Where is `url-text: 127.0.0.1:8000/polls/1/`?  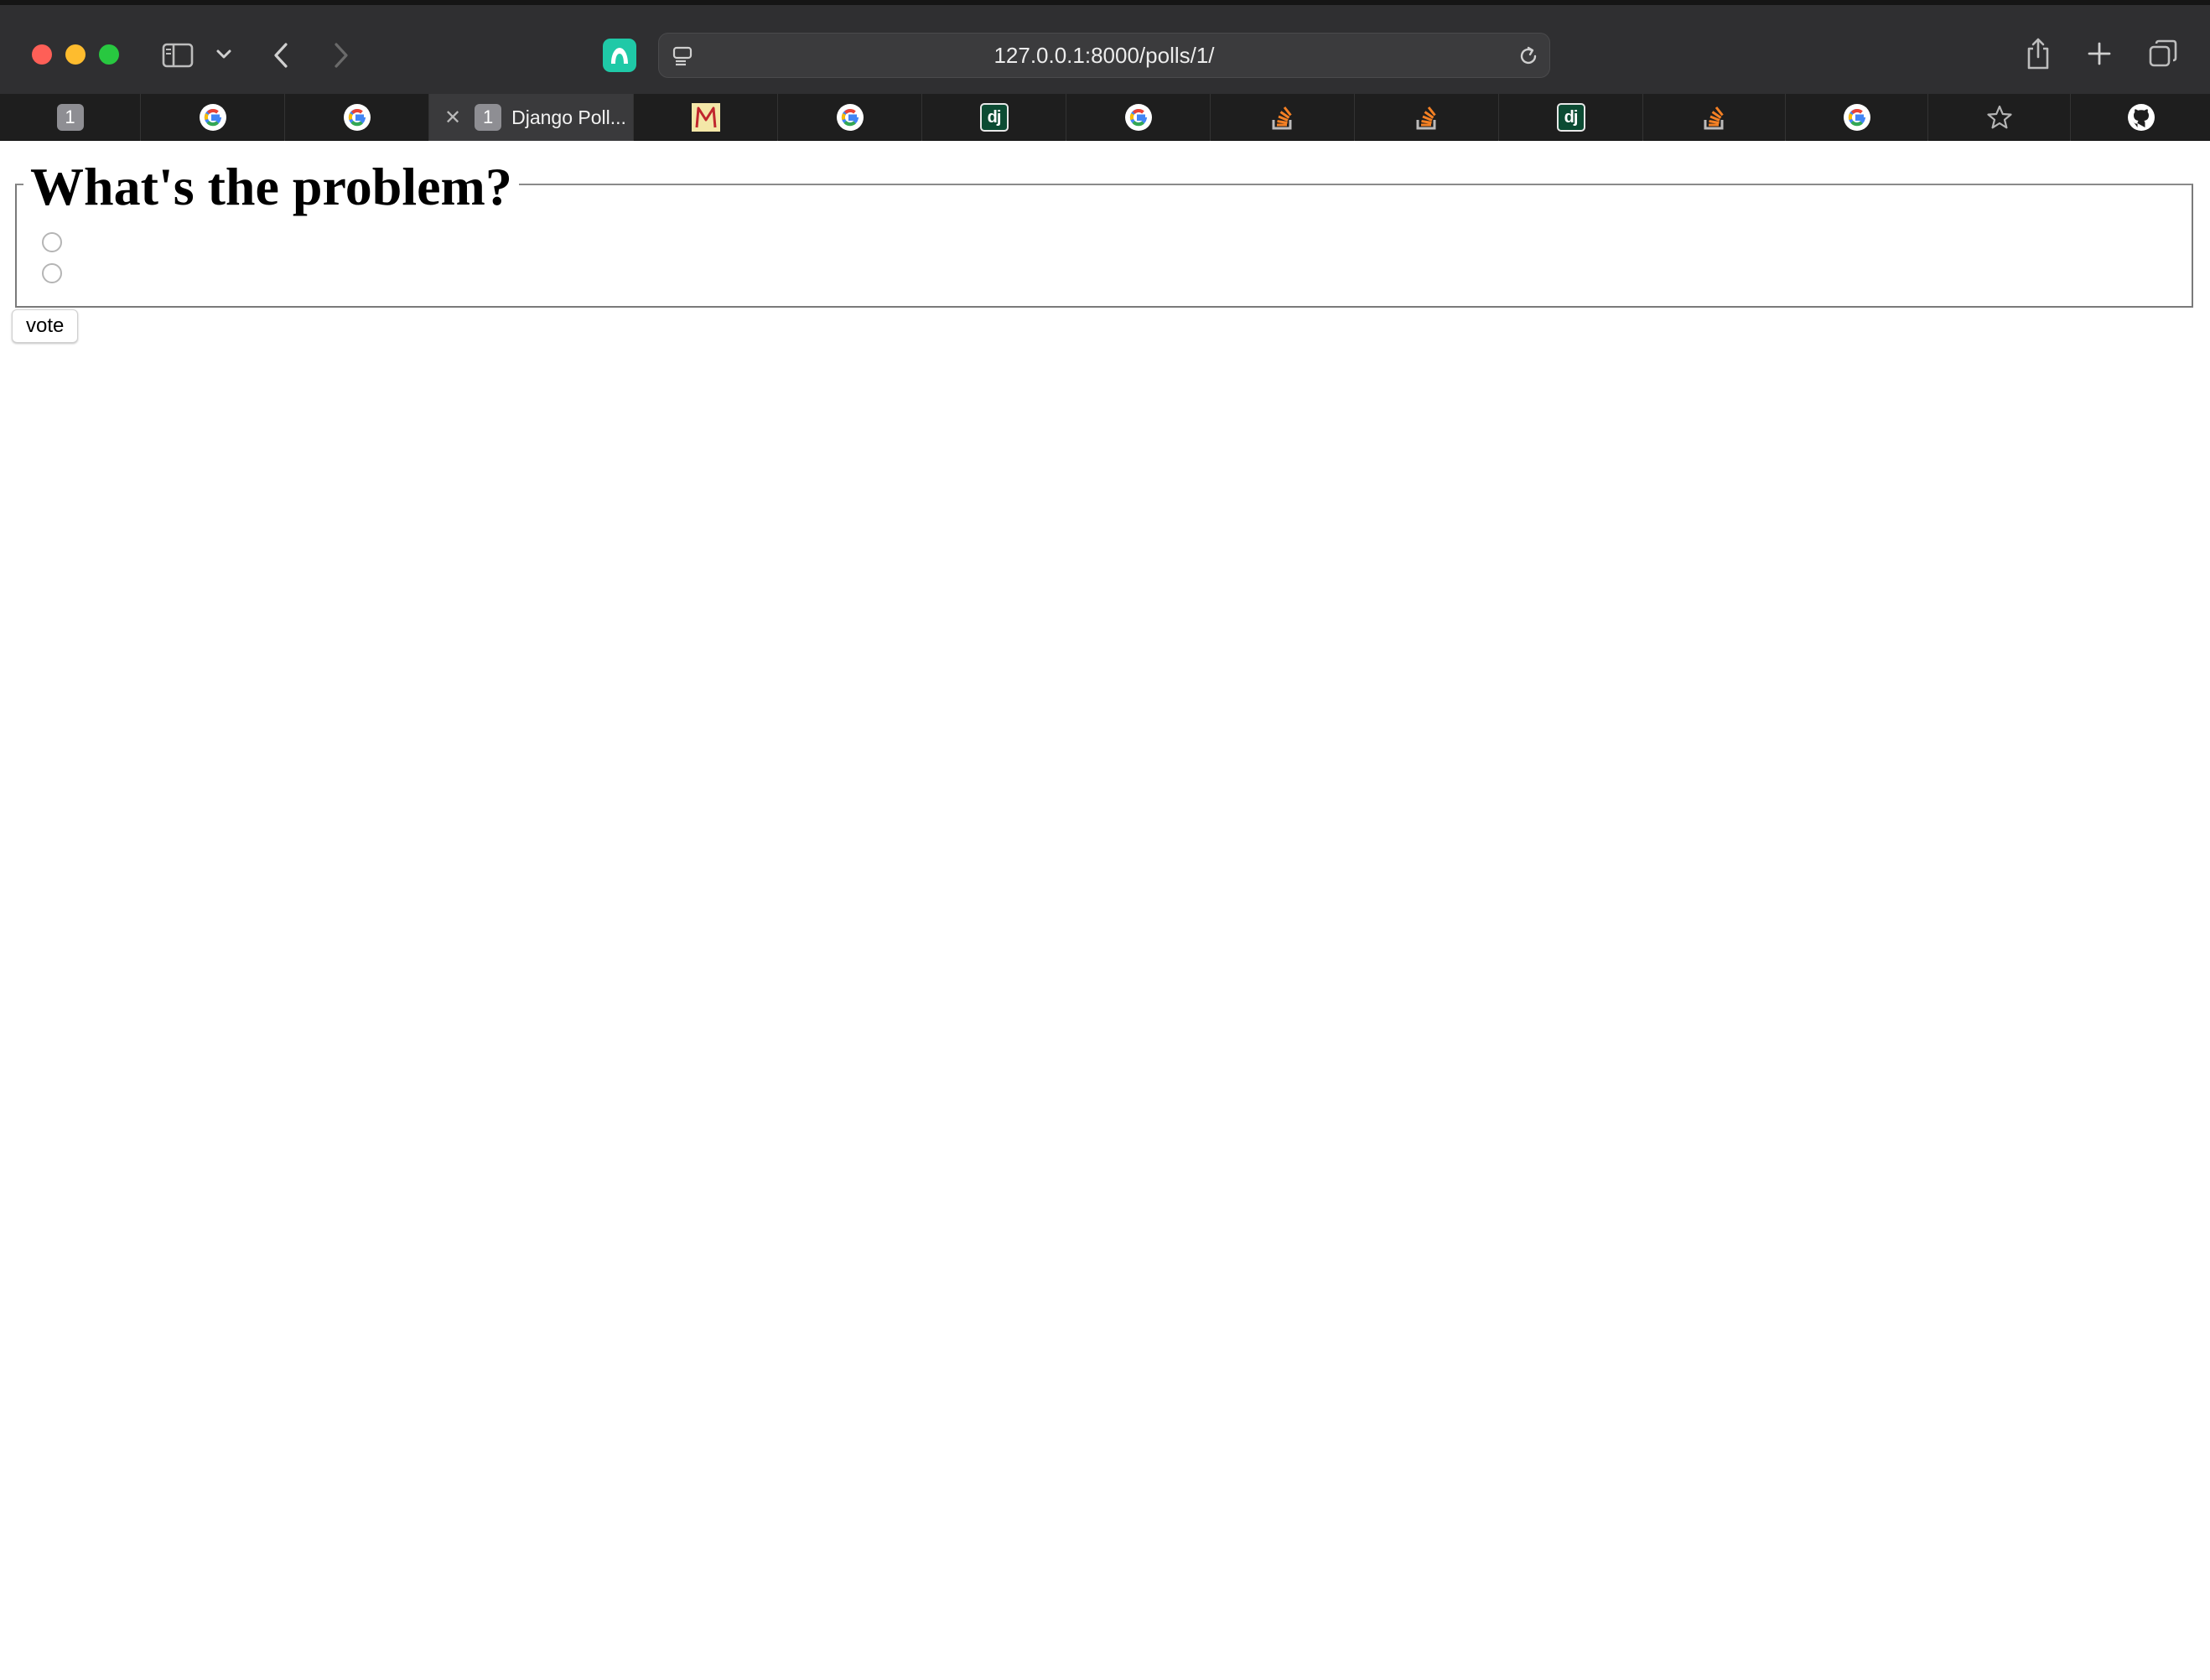
url-text: 127.0.0.1:8000/polls/1/ is located at coordinates (1104, 55).